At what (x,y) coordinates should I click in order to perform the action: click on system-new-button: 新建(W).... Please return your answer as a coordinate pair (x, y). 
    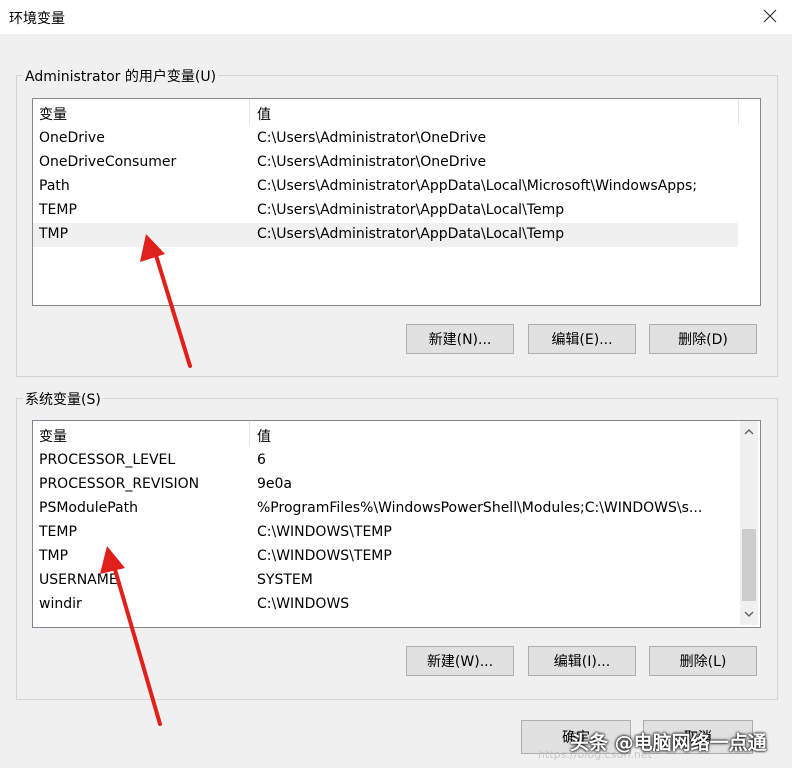
    Looking at the image, I should click on (460, 661).